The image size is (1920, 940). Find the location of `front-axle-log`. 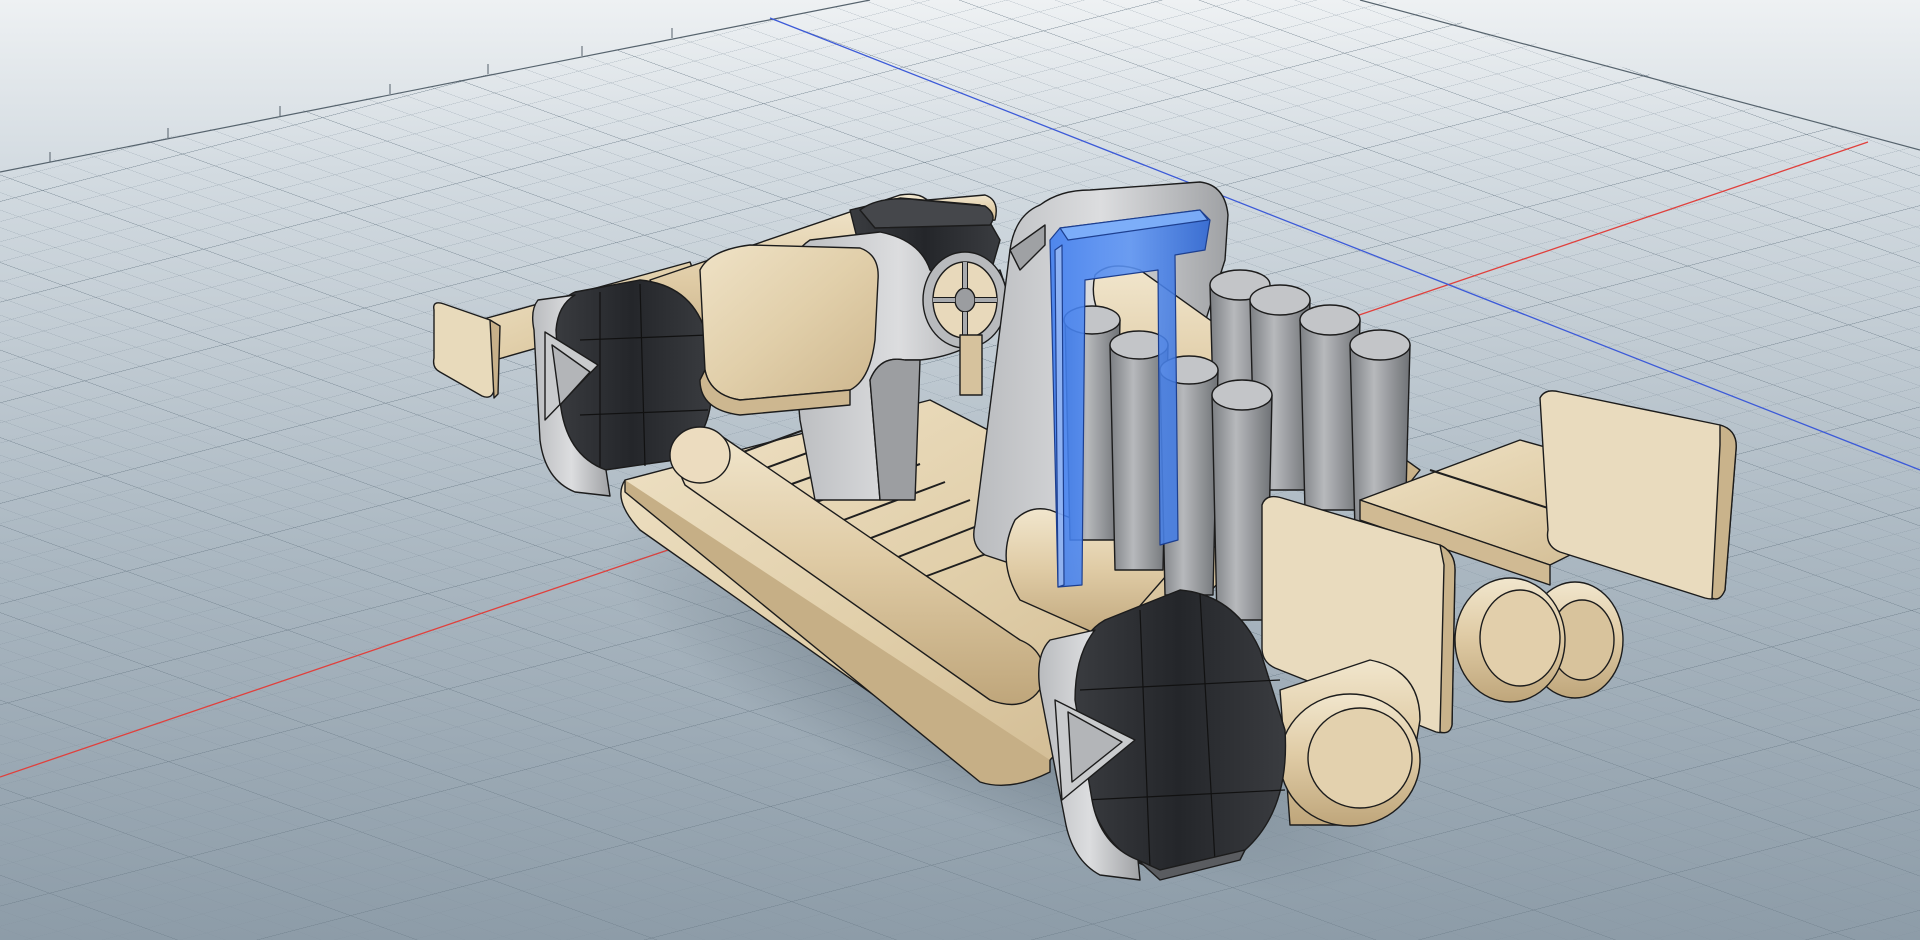

front-axle-log is located at coordinates (1350, 743).